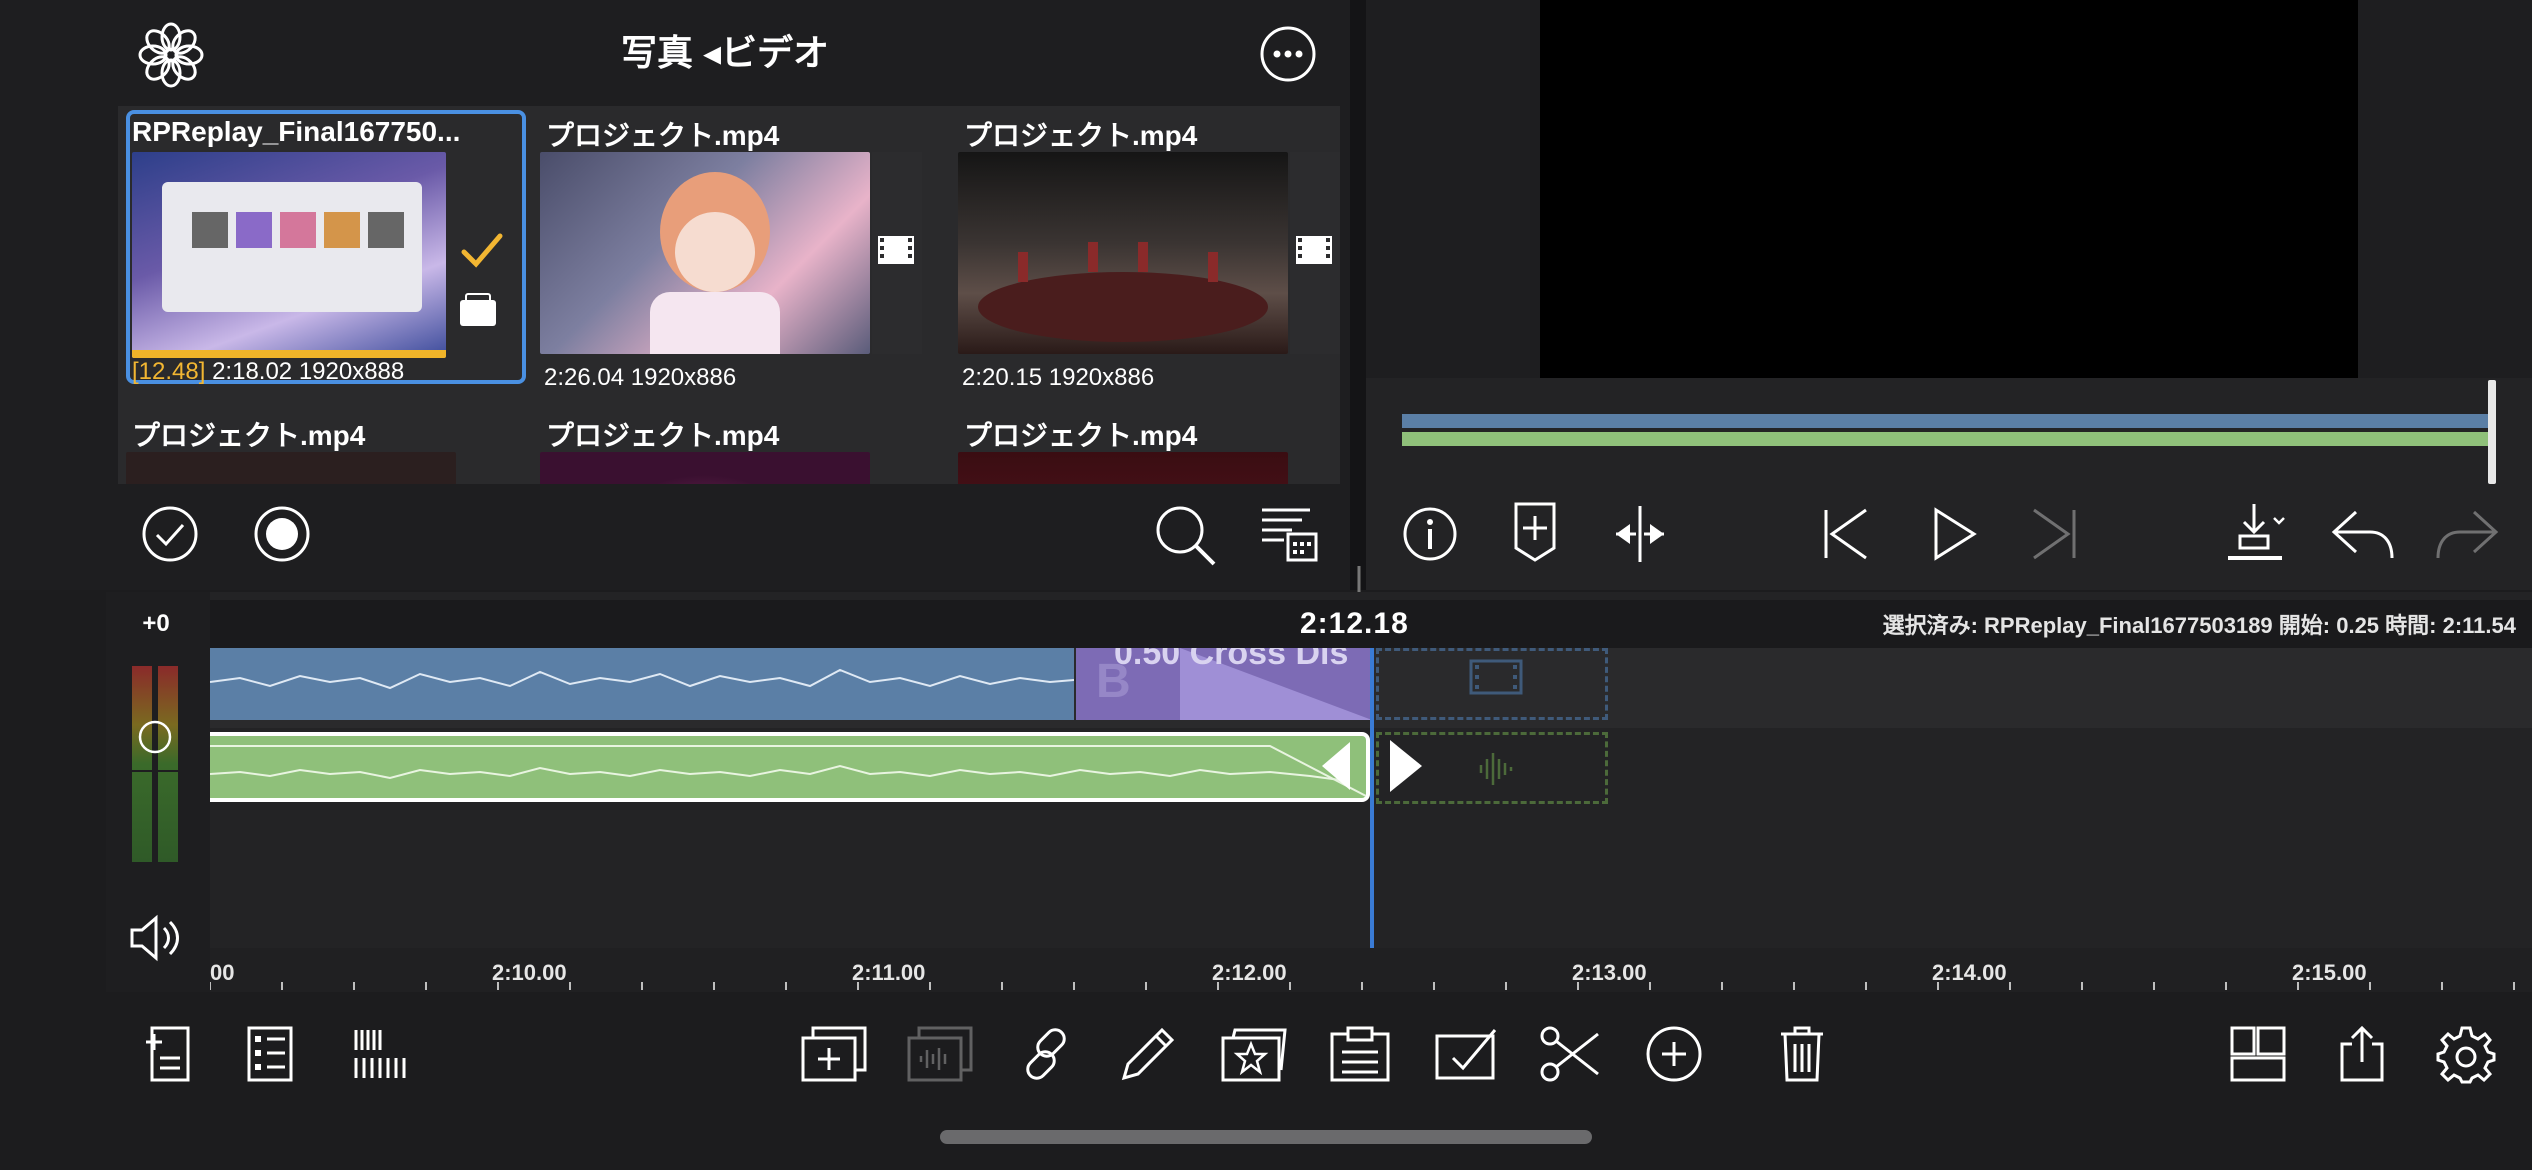 The width and height of the screenshot is (2532, 1170). What do you see at coordinates (1466, 1054) in the screenshot?
I see `check-box-icon` at bounding box center [1466, 1054].